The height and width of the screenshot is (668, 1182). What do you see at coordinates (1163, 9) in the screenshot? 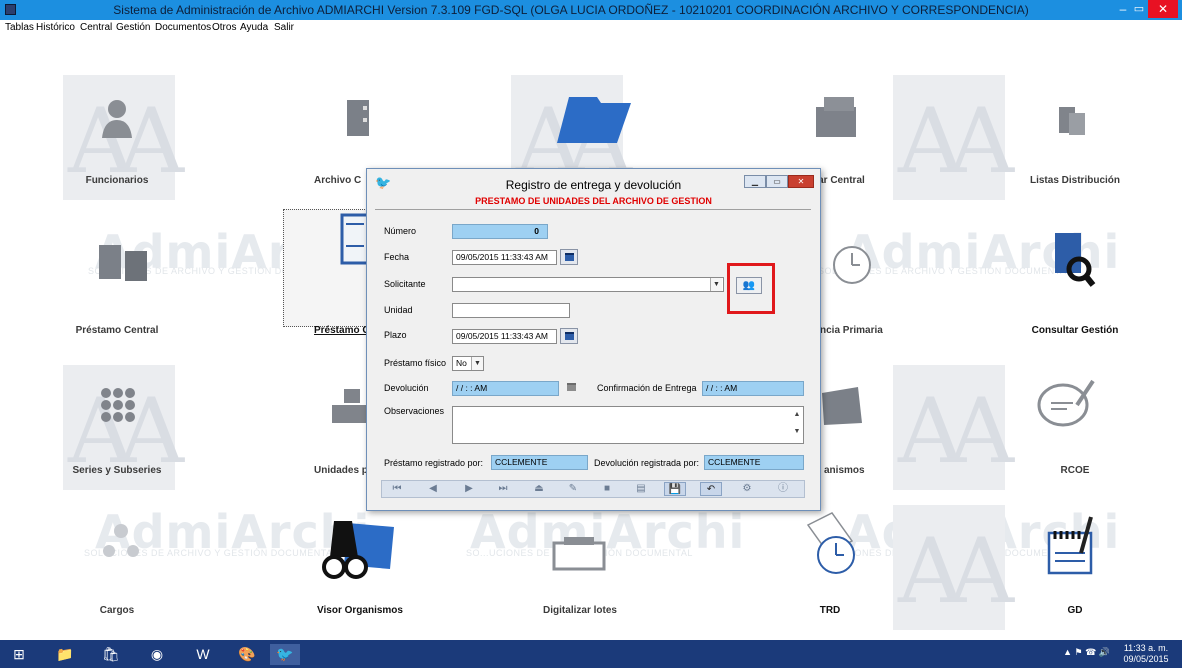
I see `close-button: ✕` at bounding box center [1163, 9].